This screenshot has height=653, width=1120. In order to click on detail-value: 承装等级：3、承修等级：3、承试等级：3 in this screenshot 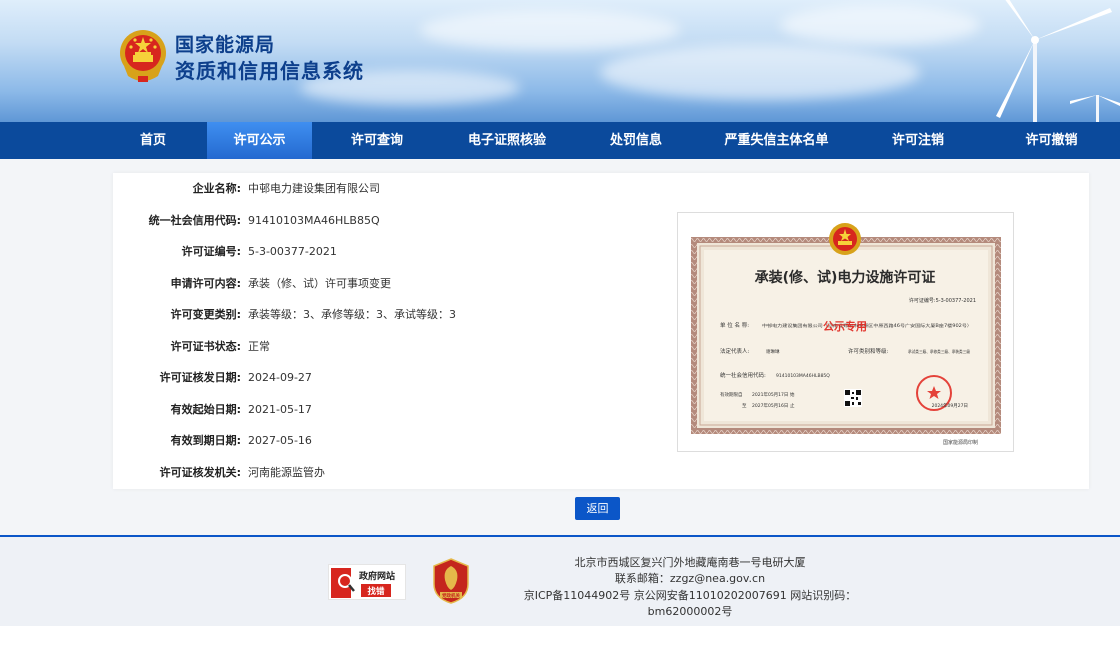, I will do `click(352, 314)`.